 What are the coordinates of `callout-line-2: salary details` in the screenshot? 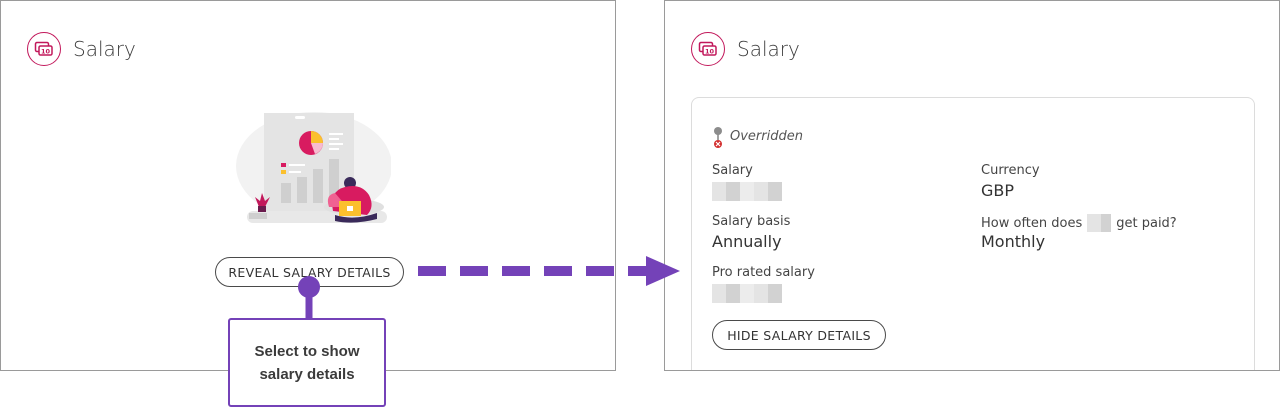 It's located at (307, 374).